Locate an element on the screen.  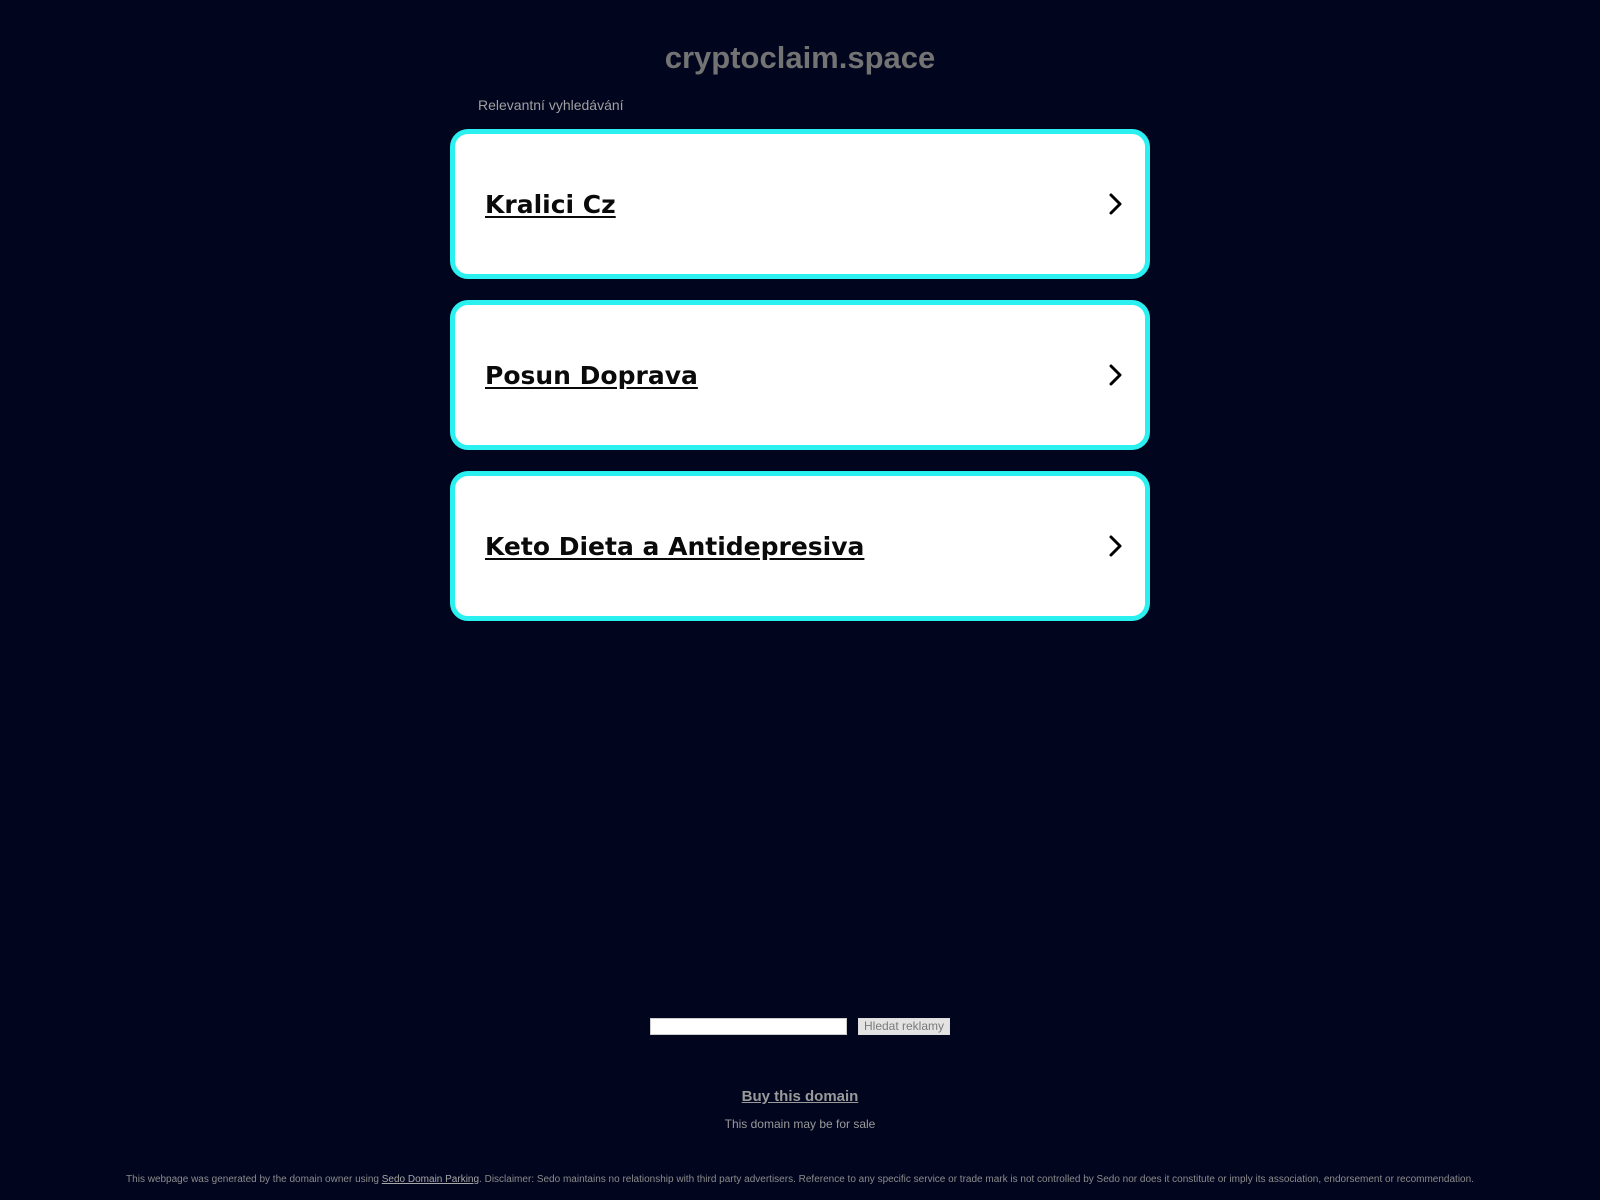
ad-card-posun-doprava: Posun Doprava is located at coordinates (800, 375).